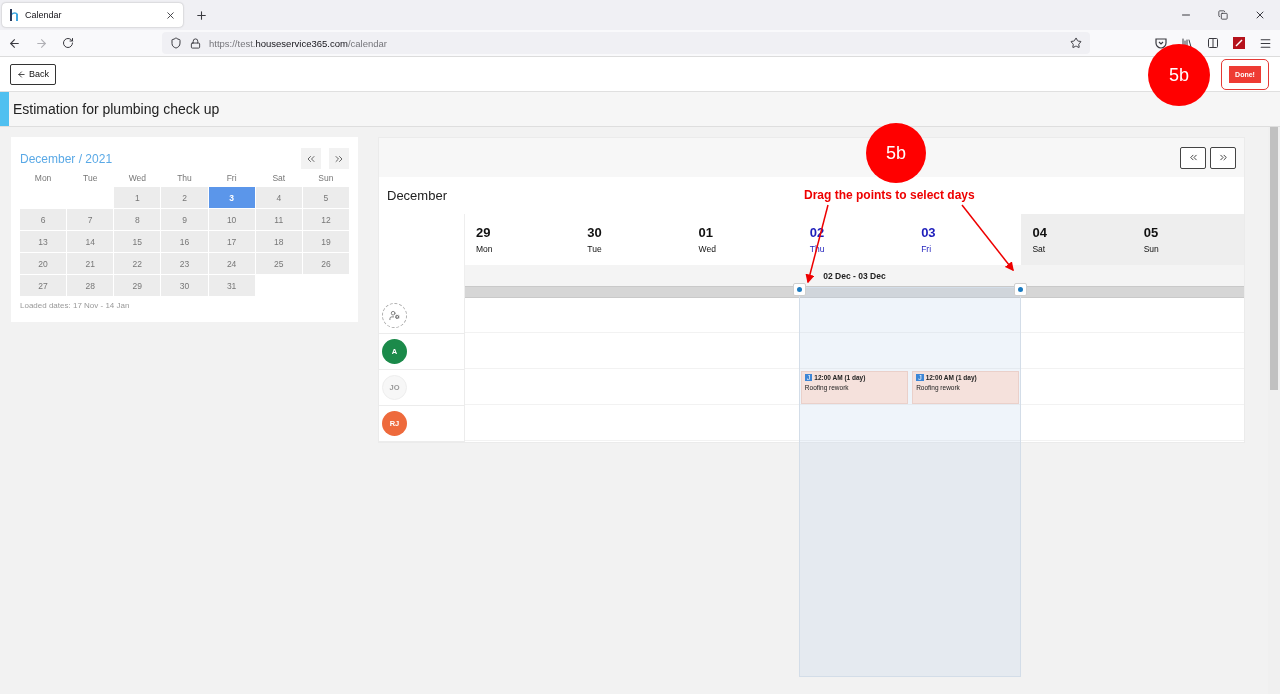 The width and height of the screenshot is (1280, 694). I want to click on calendar-day: 25, so click(278, 263).